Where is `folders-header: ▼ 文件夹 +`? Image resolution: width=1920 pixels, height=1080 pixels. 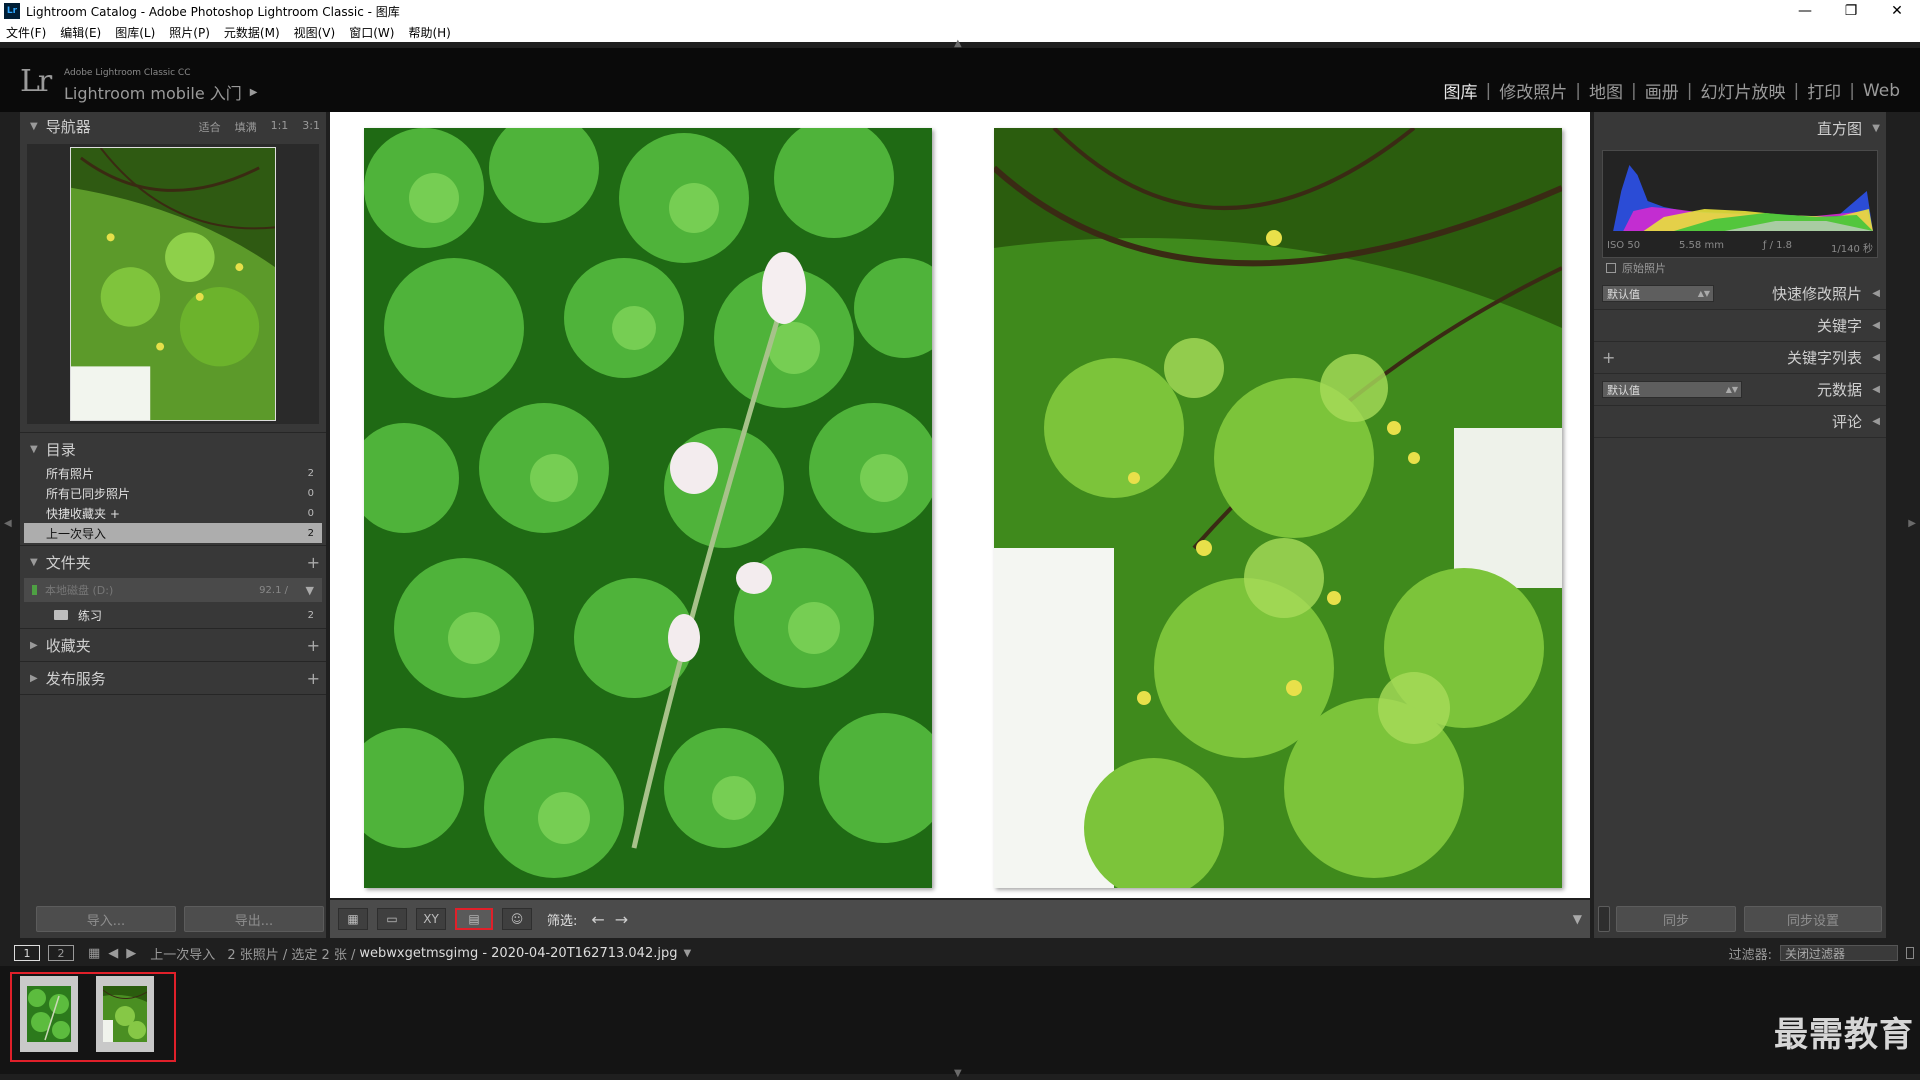
folders-header: ▼ 文件夹 + is located at coordinates (173, 562).